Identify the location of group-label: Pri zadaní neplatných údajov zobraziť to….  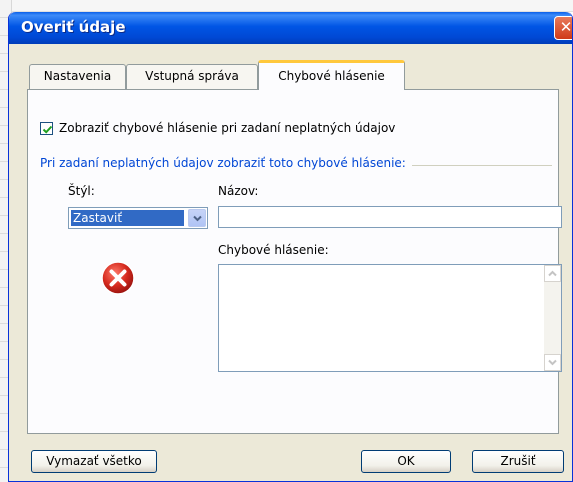
(226, 163).